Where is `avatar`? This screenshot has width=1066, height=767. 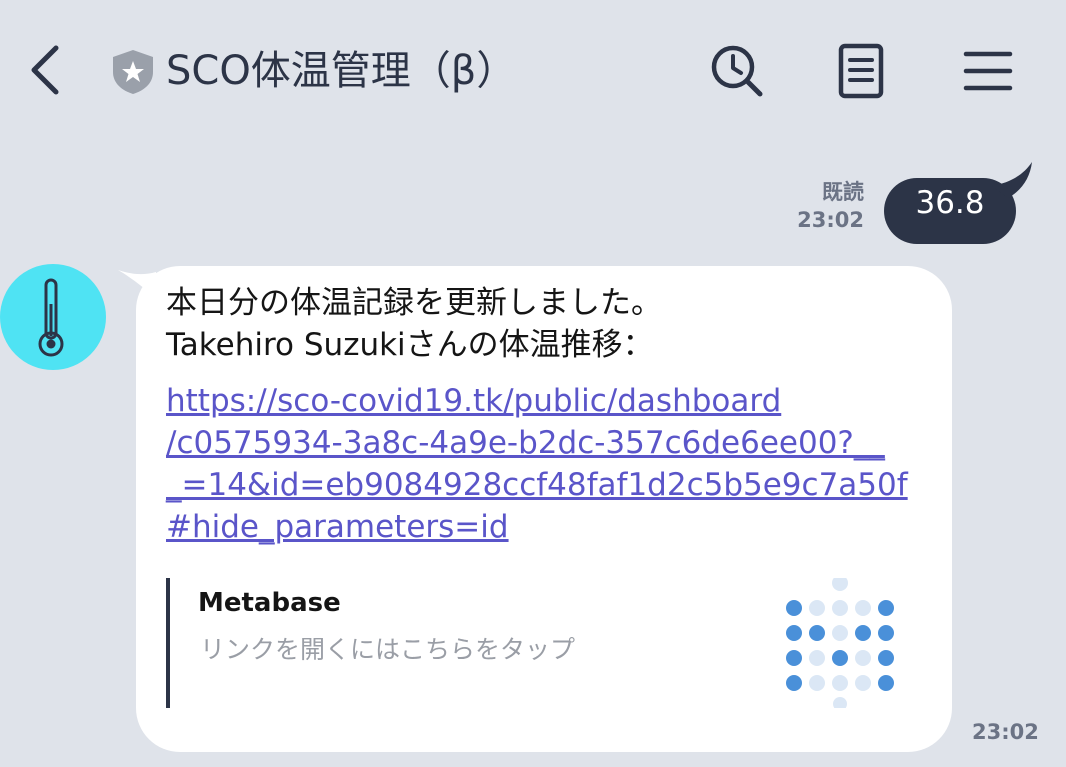
avatar is located at coordinates (53, 317).